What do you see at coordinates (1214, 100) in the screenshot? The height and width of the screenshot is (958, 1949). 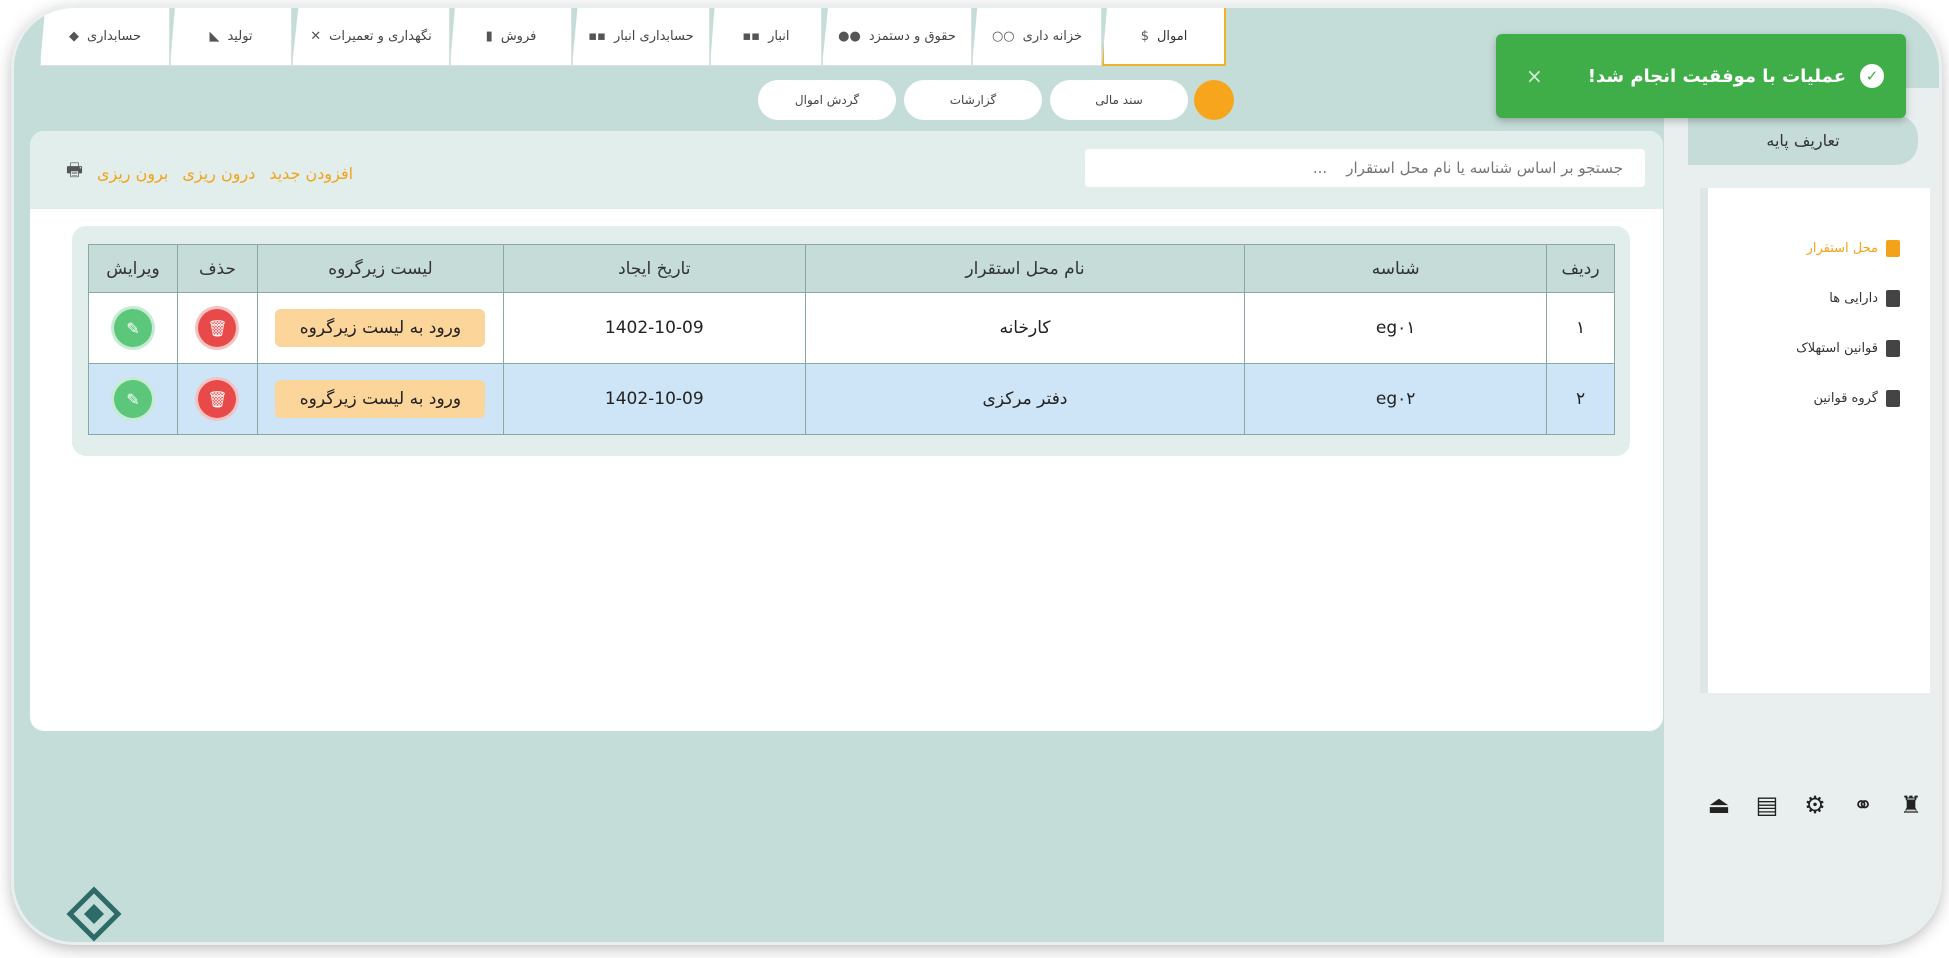 I see `subnav-active-indicator` at bounding box center [1214, 100].